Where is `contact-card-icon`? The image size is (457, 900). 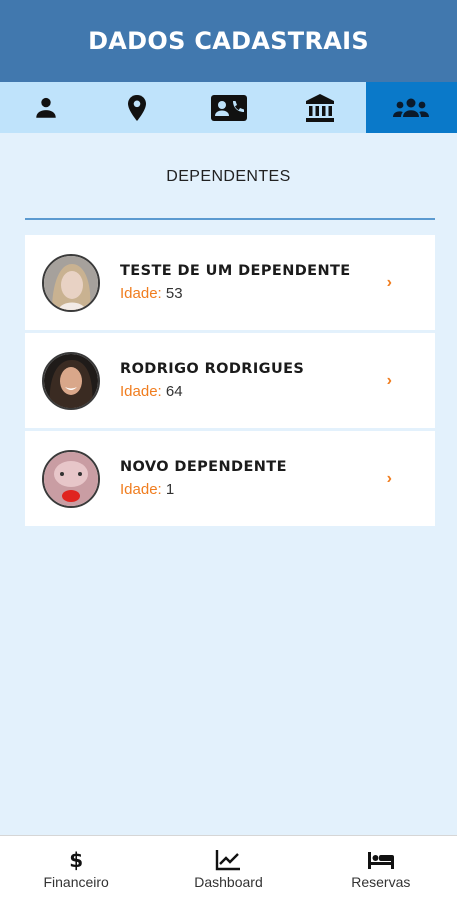
contact-card-icon is located at coordinates (228, 107).